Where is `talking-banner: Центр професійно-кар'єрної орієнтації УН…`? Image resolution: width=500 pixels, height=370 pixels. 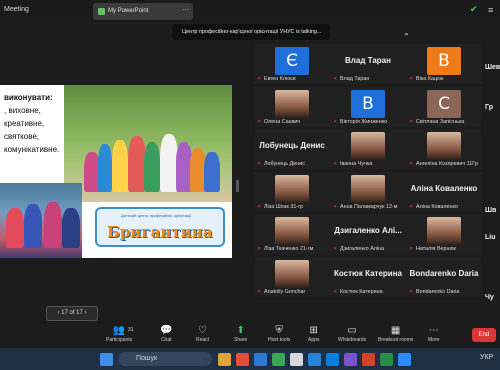 talking-banner: Центр професійно-кар'єрної орієнтації УН… is located at coordinates (251, 32).